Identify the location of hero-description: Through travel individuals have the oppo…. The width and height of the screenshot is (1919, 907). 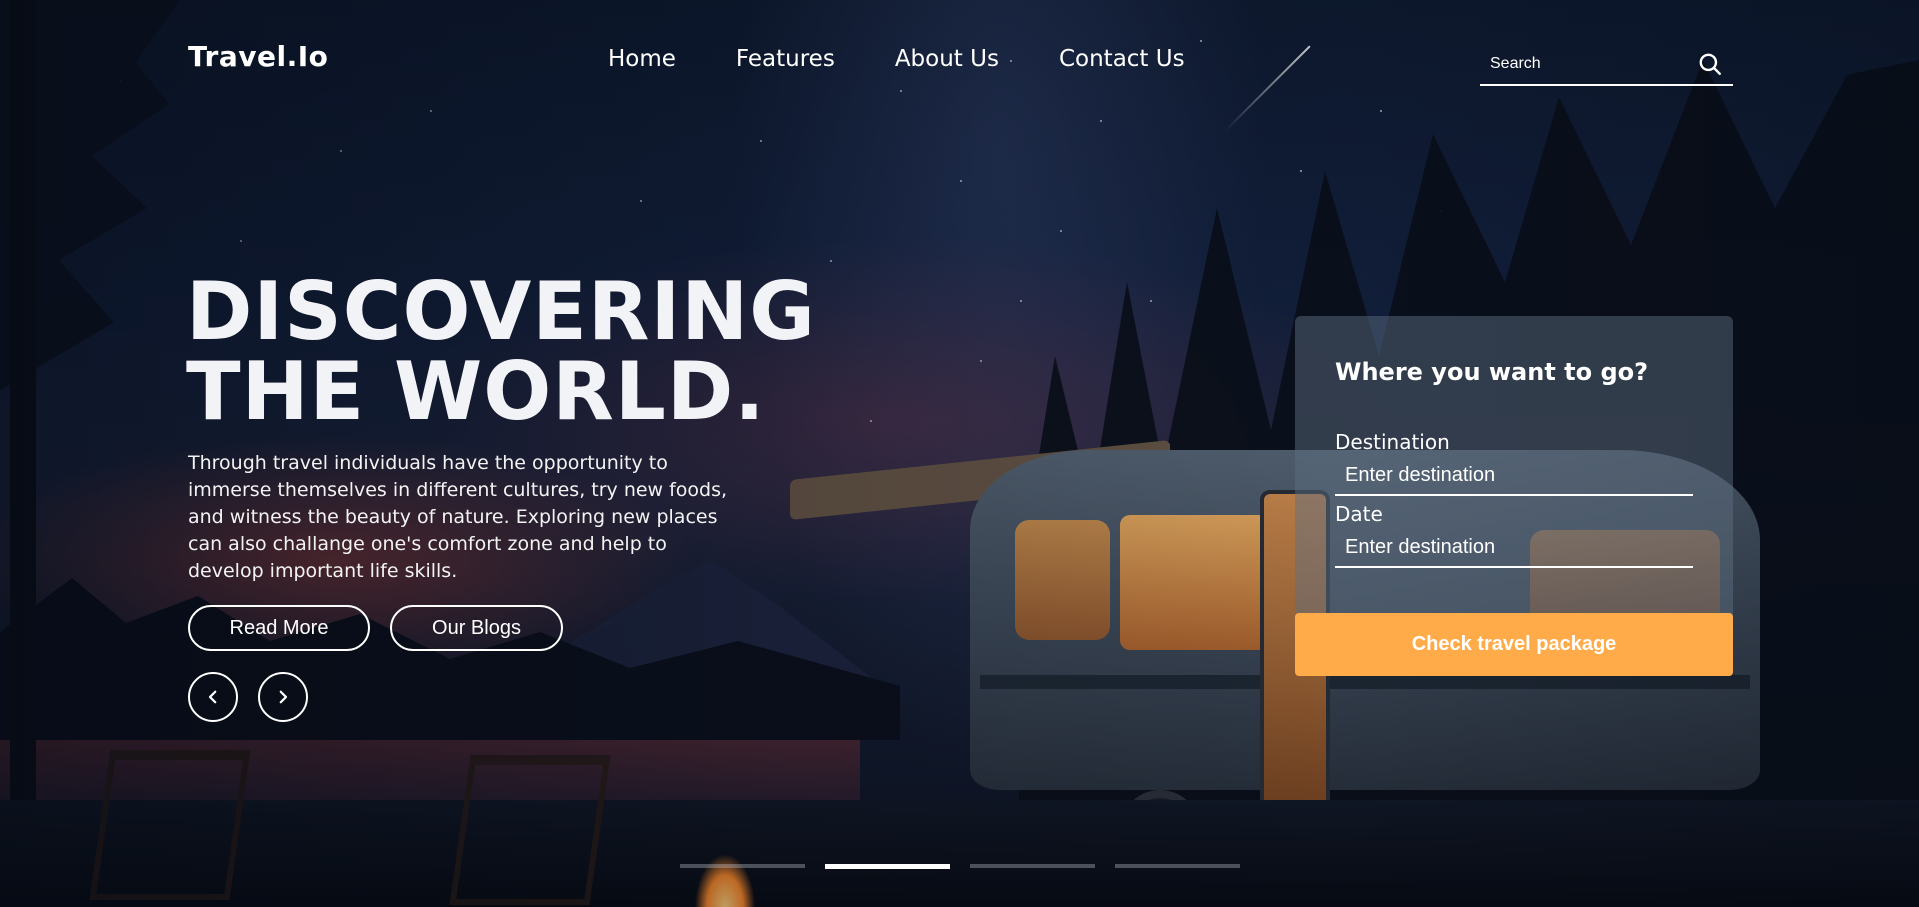
(458, 517).